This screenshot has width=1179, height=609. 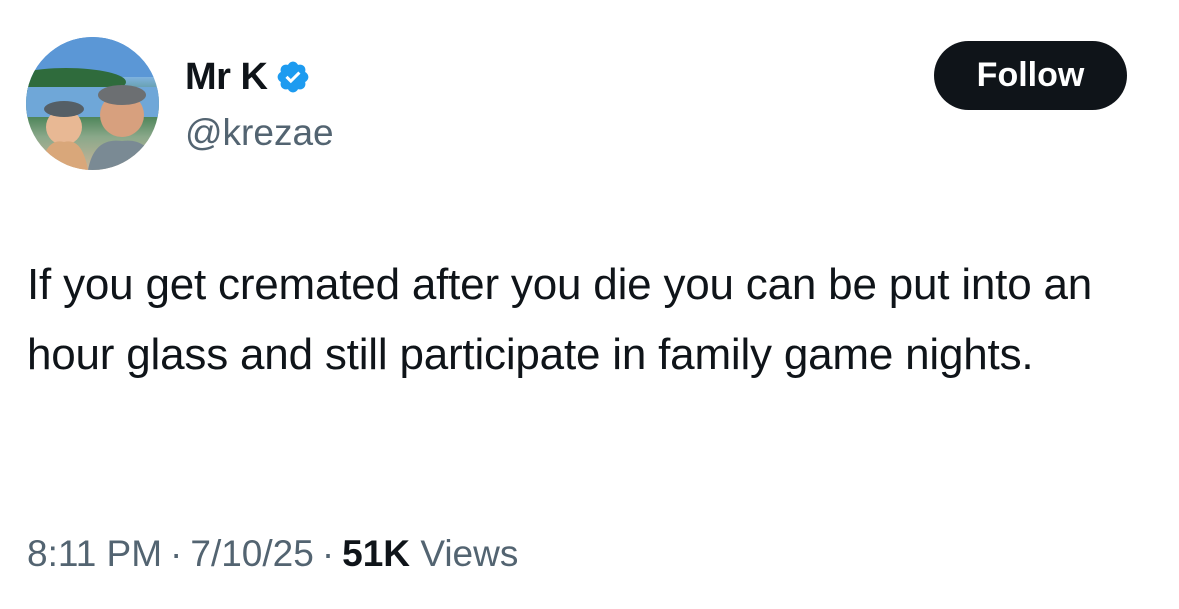 I want to click on avatar, so click(x=92, y=103).